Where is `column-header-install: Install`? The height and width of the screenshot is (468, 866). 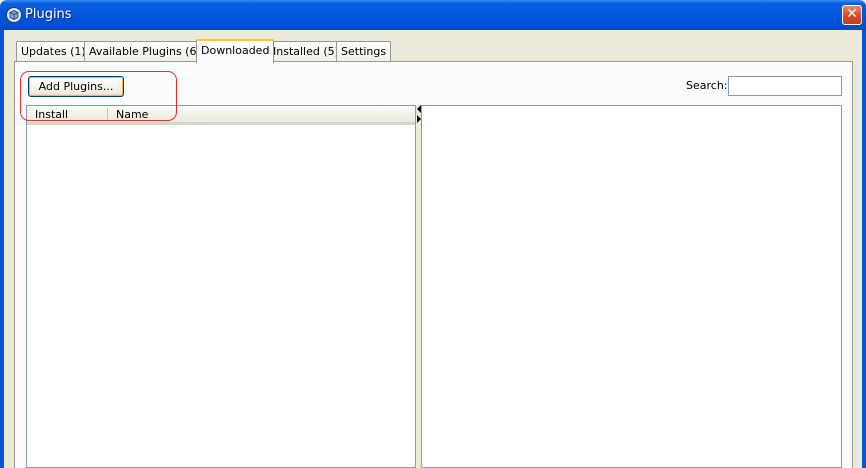 column-header-install: Install is located at coordinates (70, 114).